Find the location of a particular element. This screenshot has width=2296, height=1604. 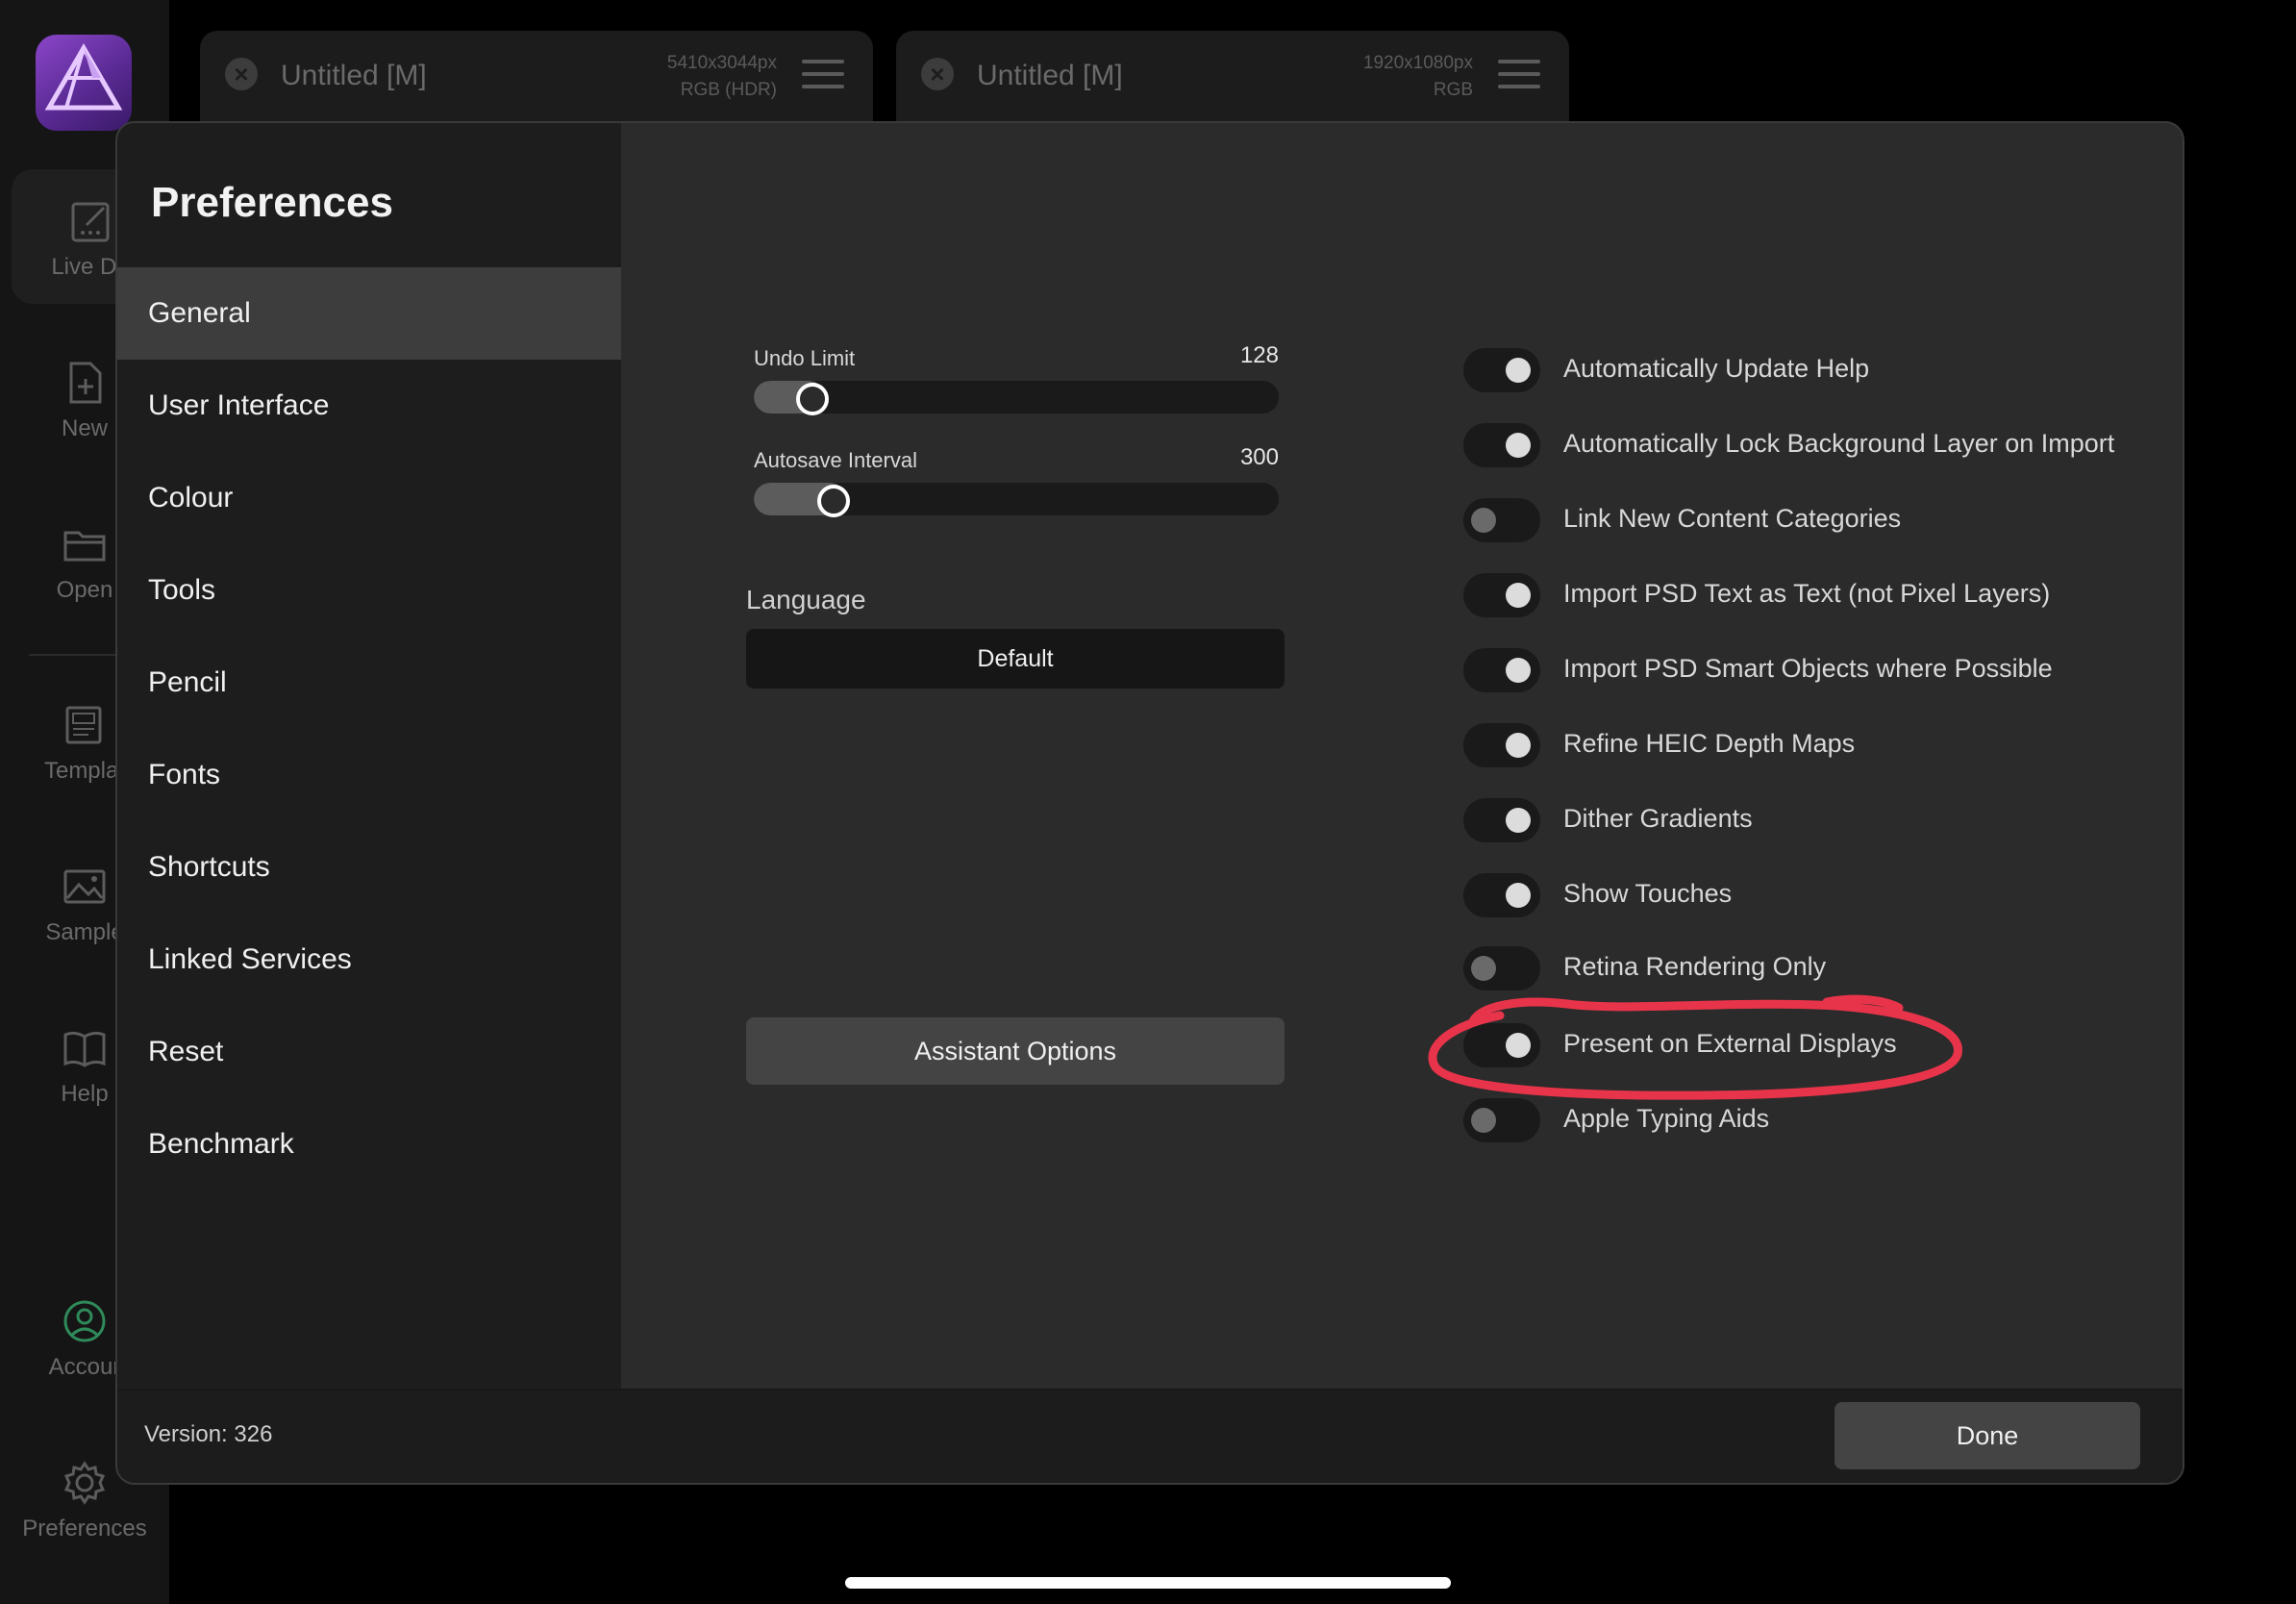

toggle-label: Refine HEIC Depth Maps is located at coordinates (1709, 743).